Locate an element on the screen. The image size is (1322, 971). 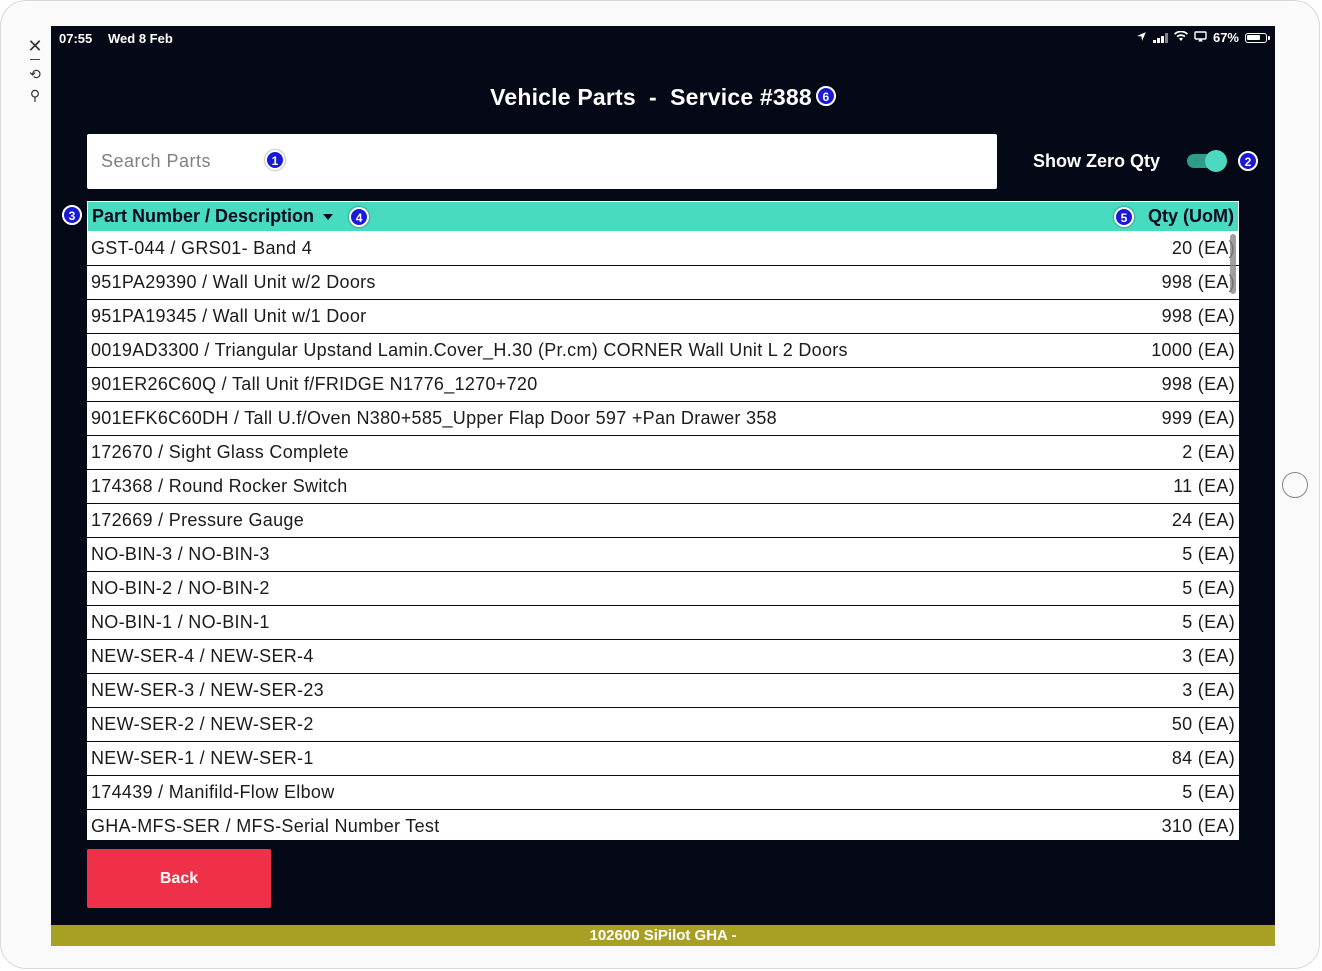
toggle-knob is located at coordinates (1216, 161).